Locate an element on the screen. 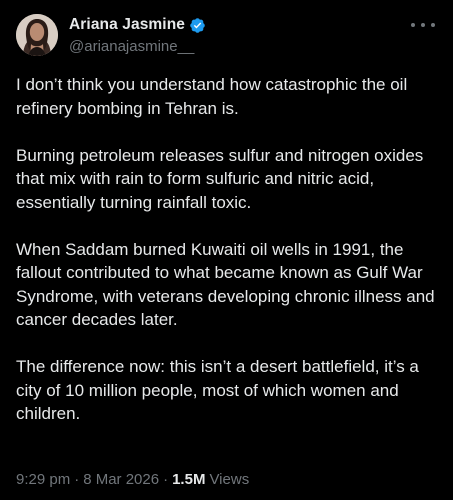  display-name-row: Ariana Jasmine is located at coordinates (137, 25).